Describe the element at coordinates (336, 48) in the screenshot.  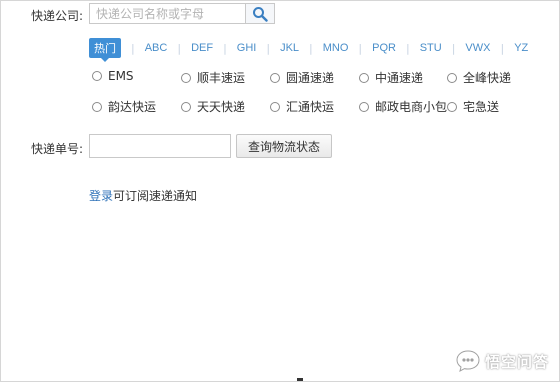
I see `tab-mno: MNO` at that location.